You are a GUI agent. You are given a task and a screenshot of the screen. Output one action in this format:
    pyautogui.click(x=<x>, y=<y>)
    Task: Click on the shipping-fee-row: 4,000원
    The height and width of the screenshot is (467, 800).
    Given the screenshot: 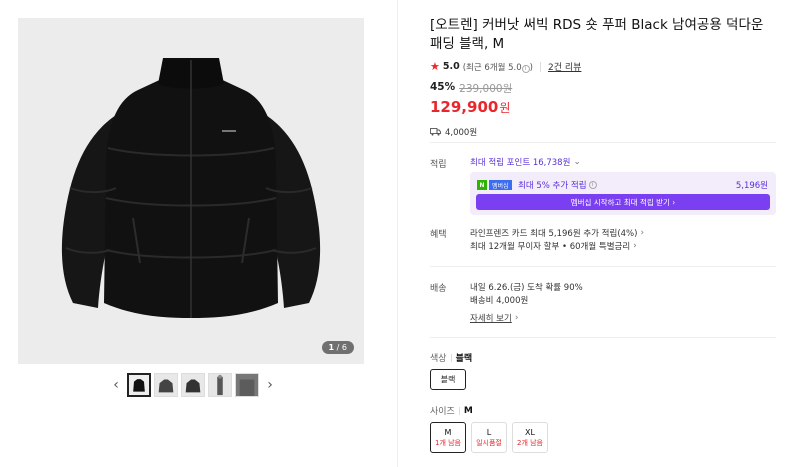 What is the action you would take?
    pyautogui.click(x=603, y=132)
    